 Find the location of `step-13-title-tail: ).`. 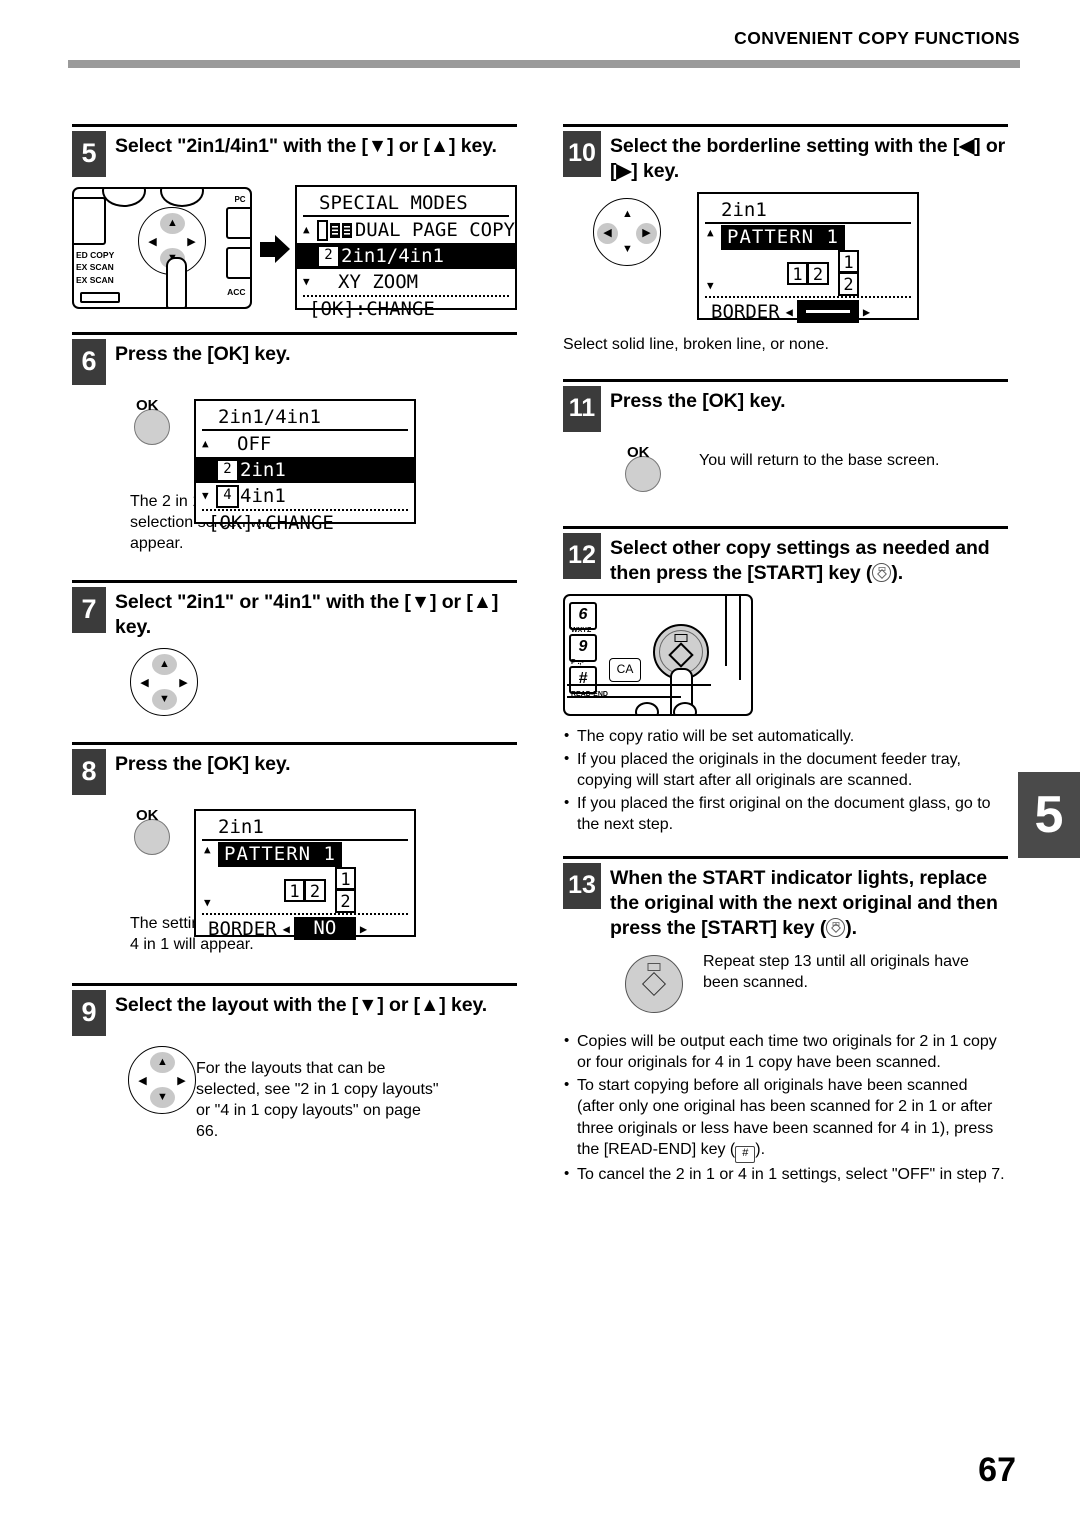

step-13-title-tail: ). is located at coordinates (851, 927).